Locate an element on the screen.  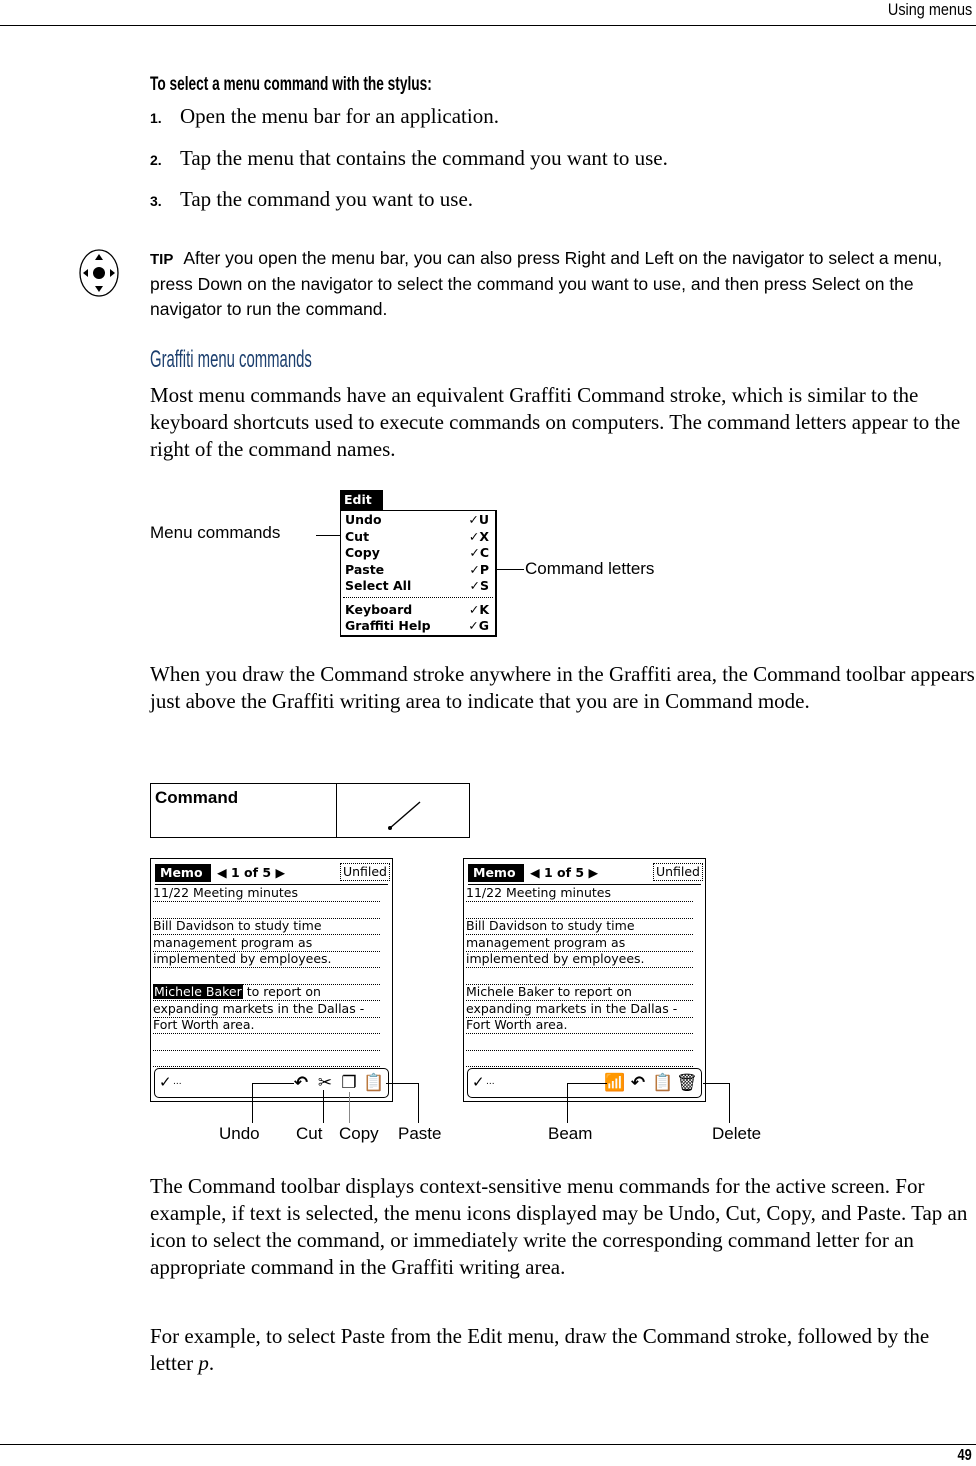
navigator-icon is located at coordinates (99, 273).